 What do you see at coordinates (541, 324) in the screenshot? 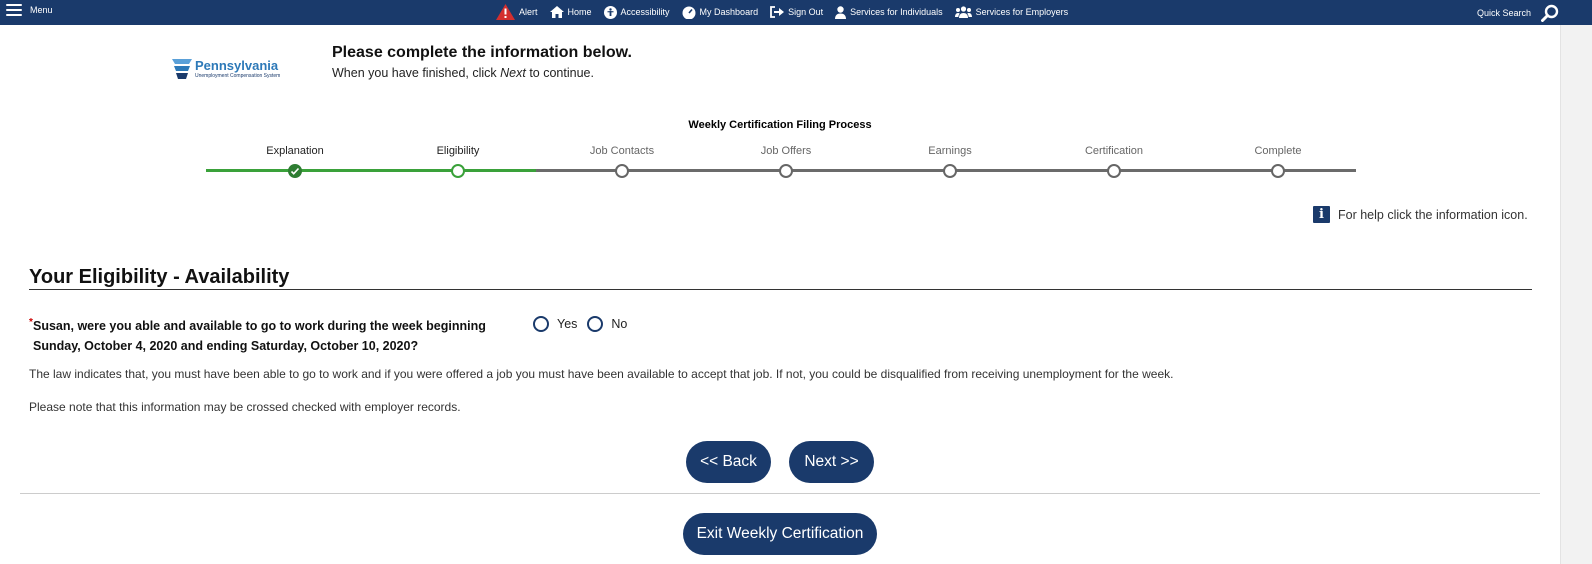
I see `radio-yes-circle` at bounding box center [541, 324].